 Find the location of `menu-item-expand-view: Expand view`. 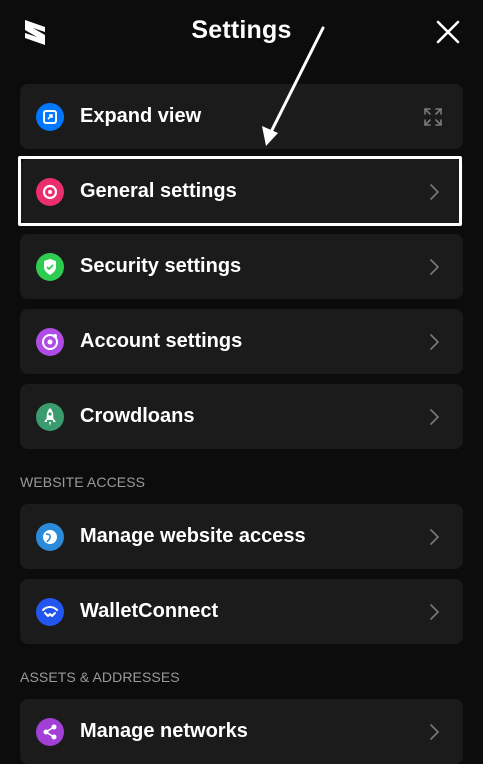

menu-item-expand-view: Expand view is located at coordinates (241, 116).